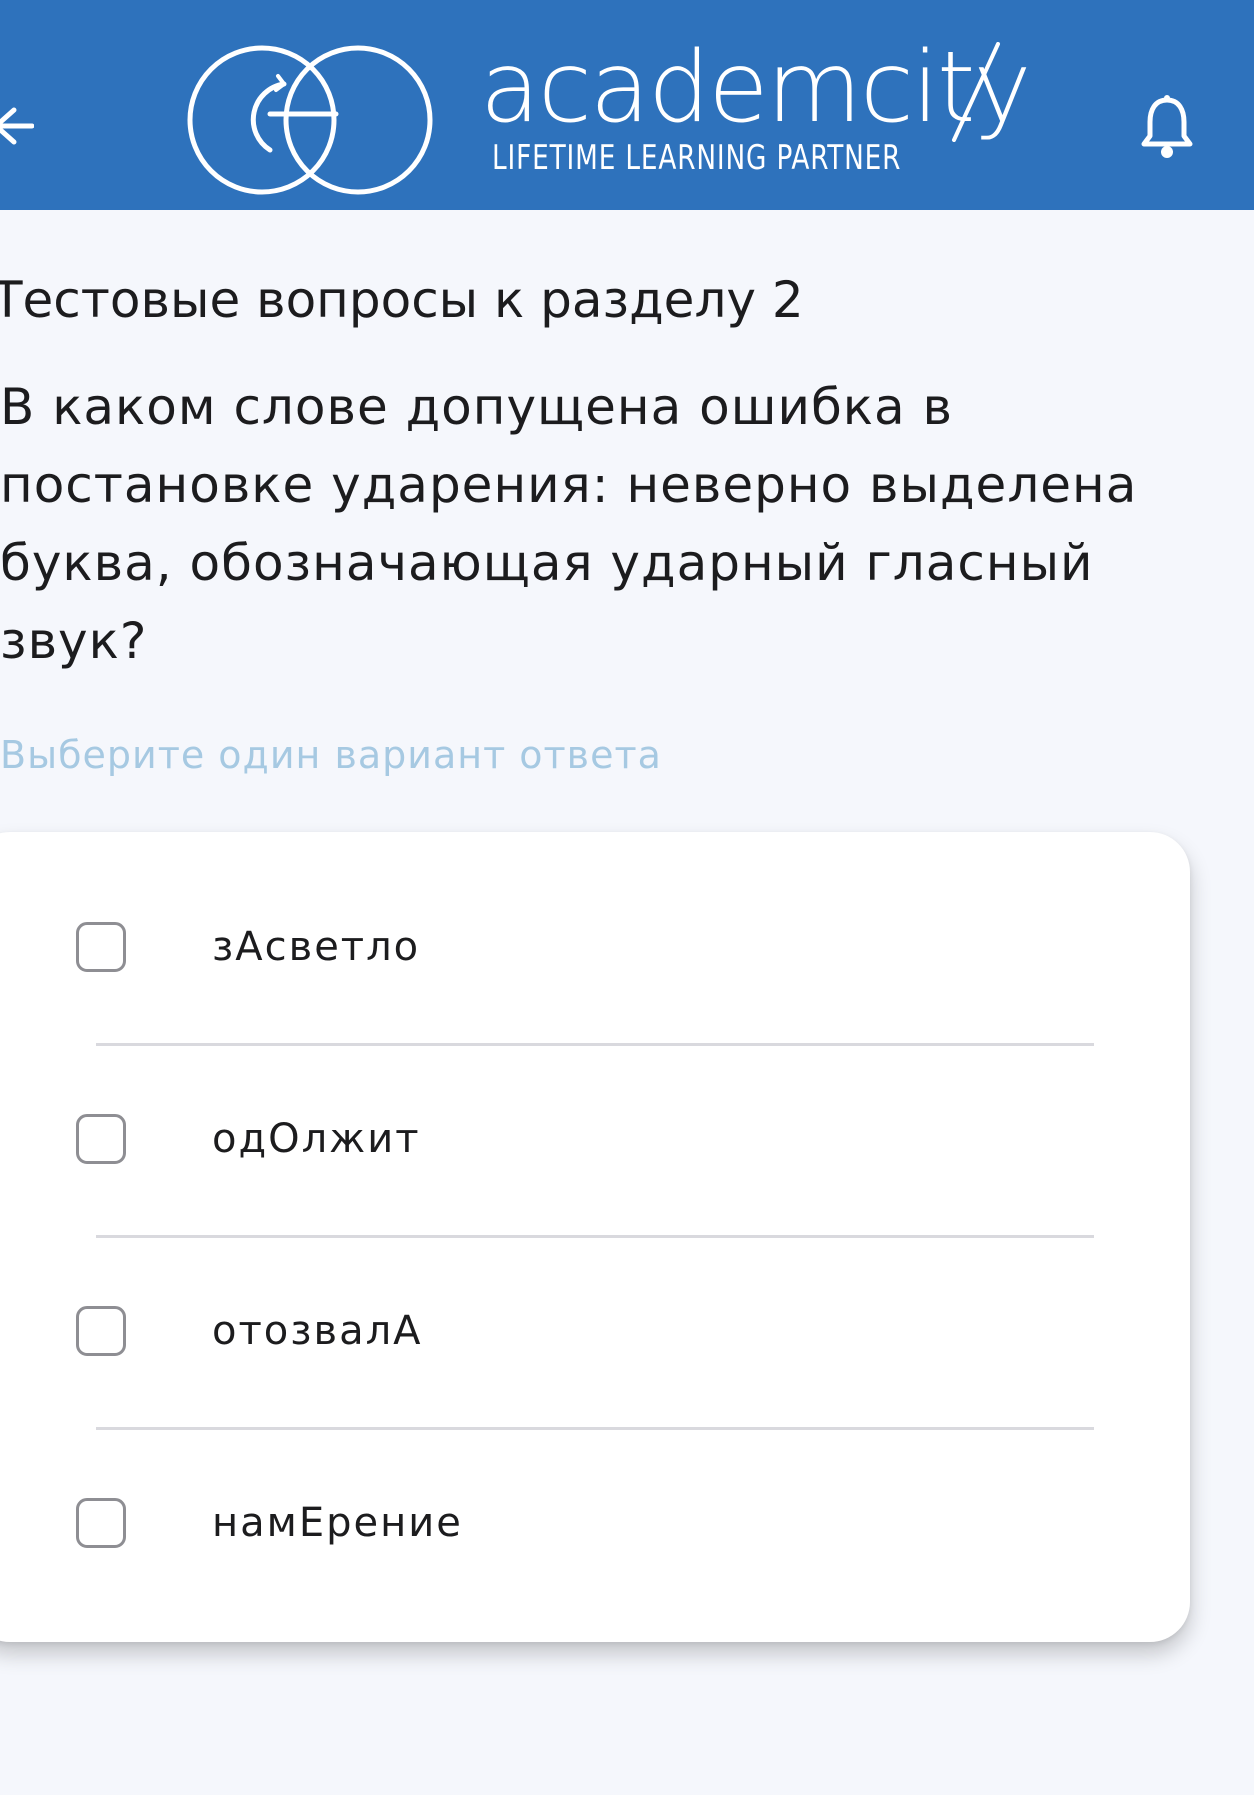  What do you see at coordinates (310, 120) in the screenshot?
I see `academcity-logo-icon` at bounding box center [310, 120].